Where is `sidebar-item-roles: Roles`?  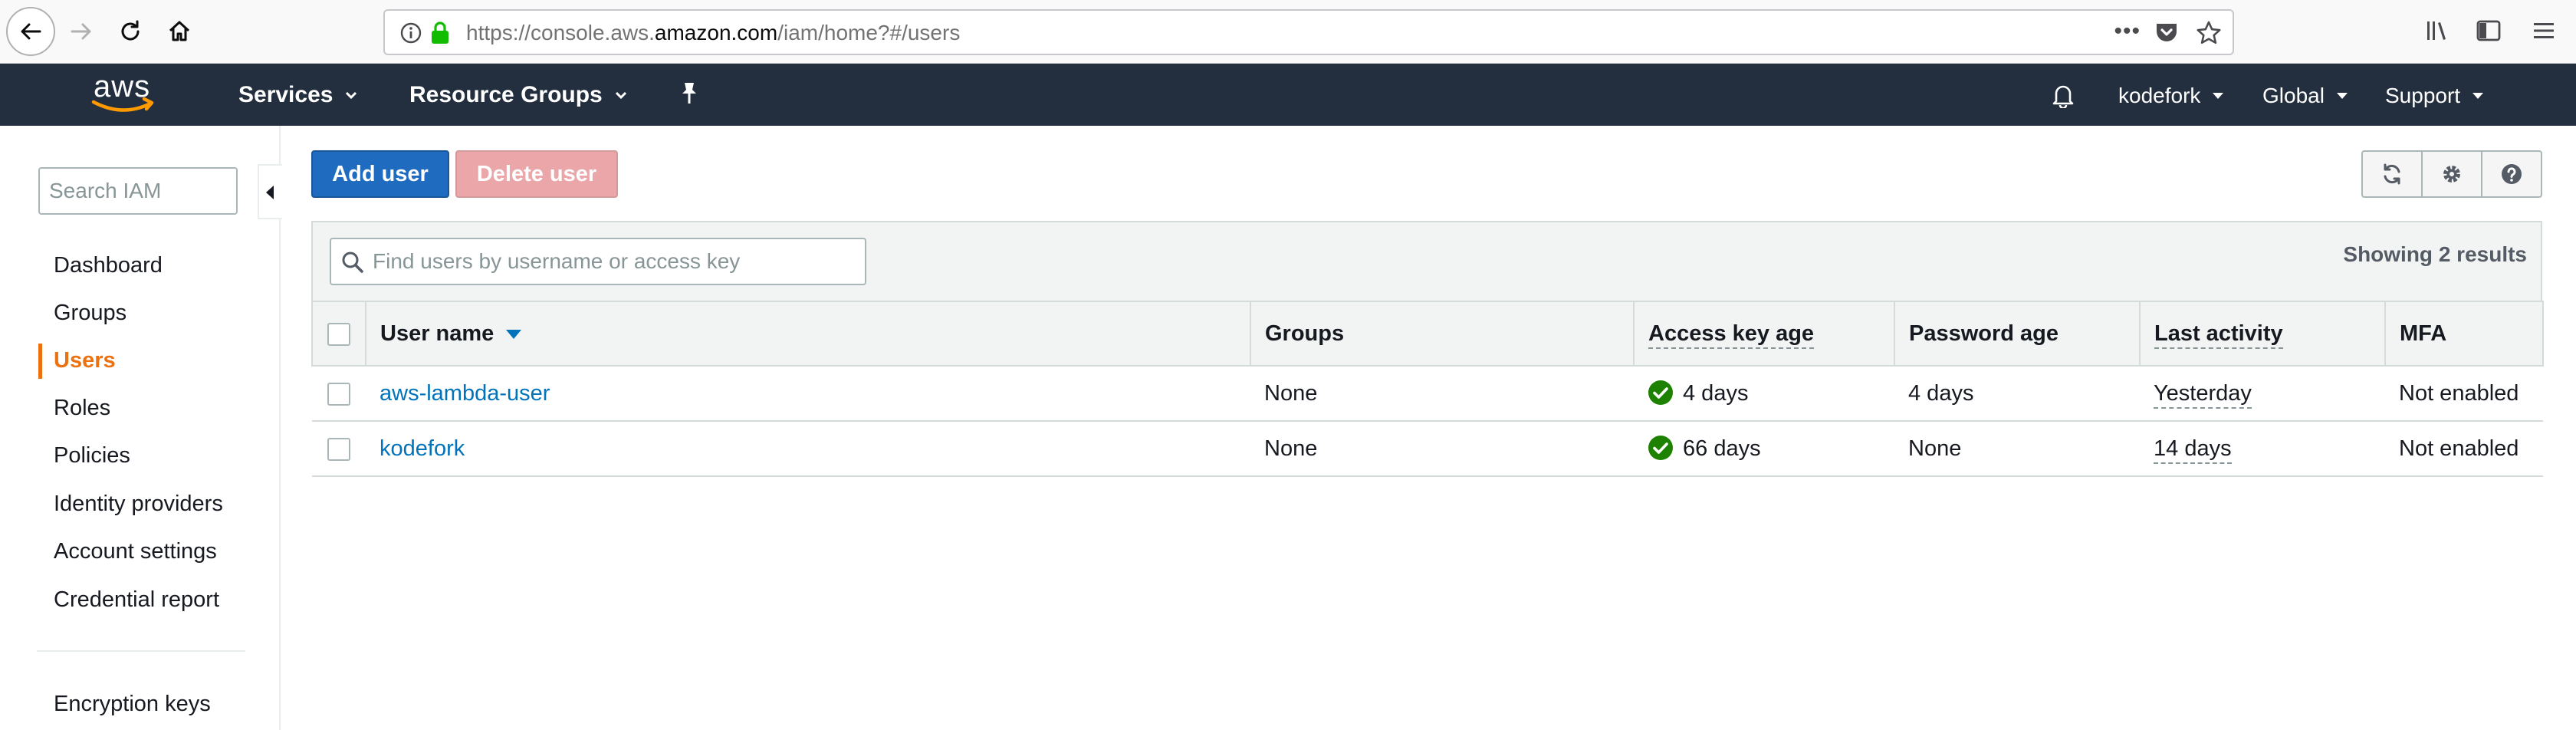 sidebar-item-roles: Roles is located at coordinates (82, 408).